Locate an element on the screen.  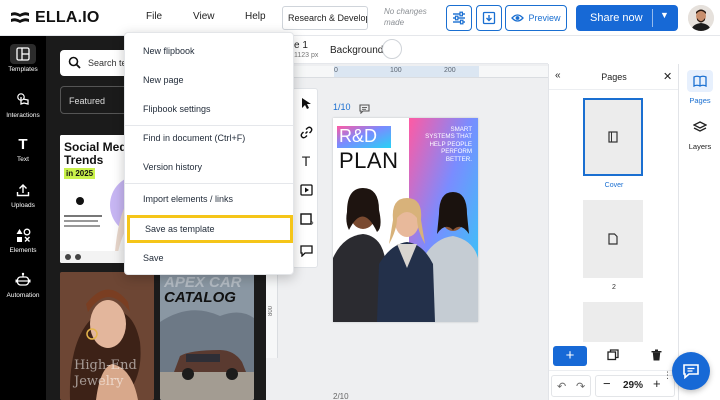
chevron-down-icon: ▼ is located at coordinates (664, 15).